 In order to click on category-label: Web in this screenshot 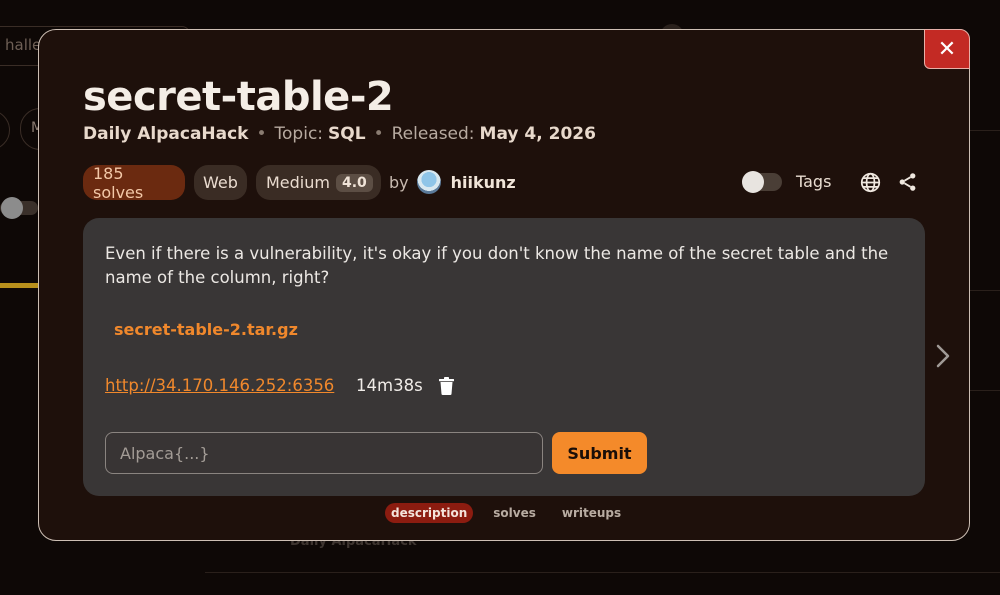, I will do `click(220, 182)`.